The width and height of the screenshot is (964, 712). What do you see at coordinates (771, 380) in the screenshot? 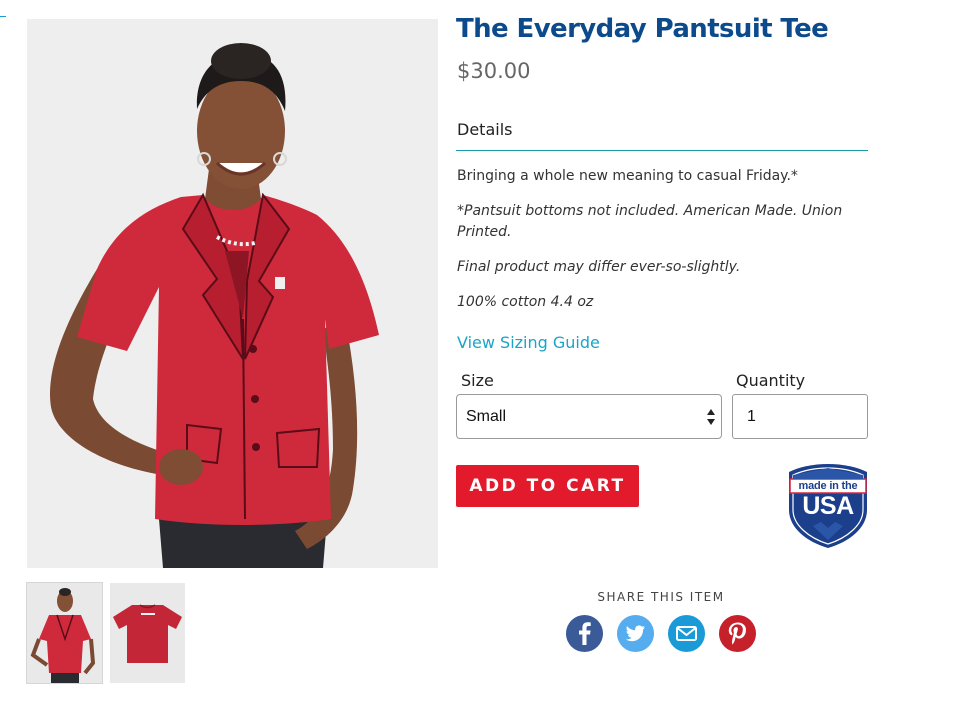
I see `quantity-label: Quantity` at bounding box center [771, 380].